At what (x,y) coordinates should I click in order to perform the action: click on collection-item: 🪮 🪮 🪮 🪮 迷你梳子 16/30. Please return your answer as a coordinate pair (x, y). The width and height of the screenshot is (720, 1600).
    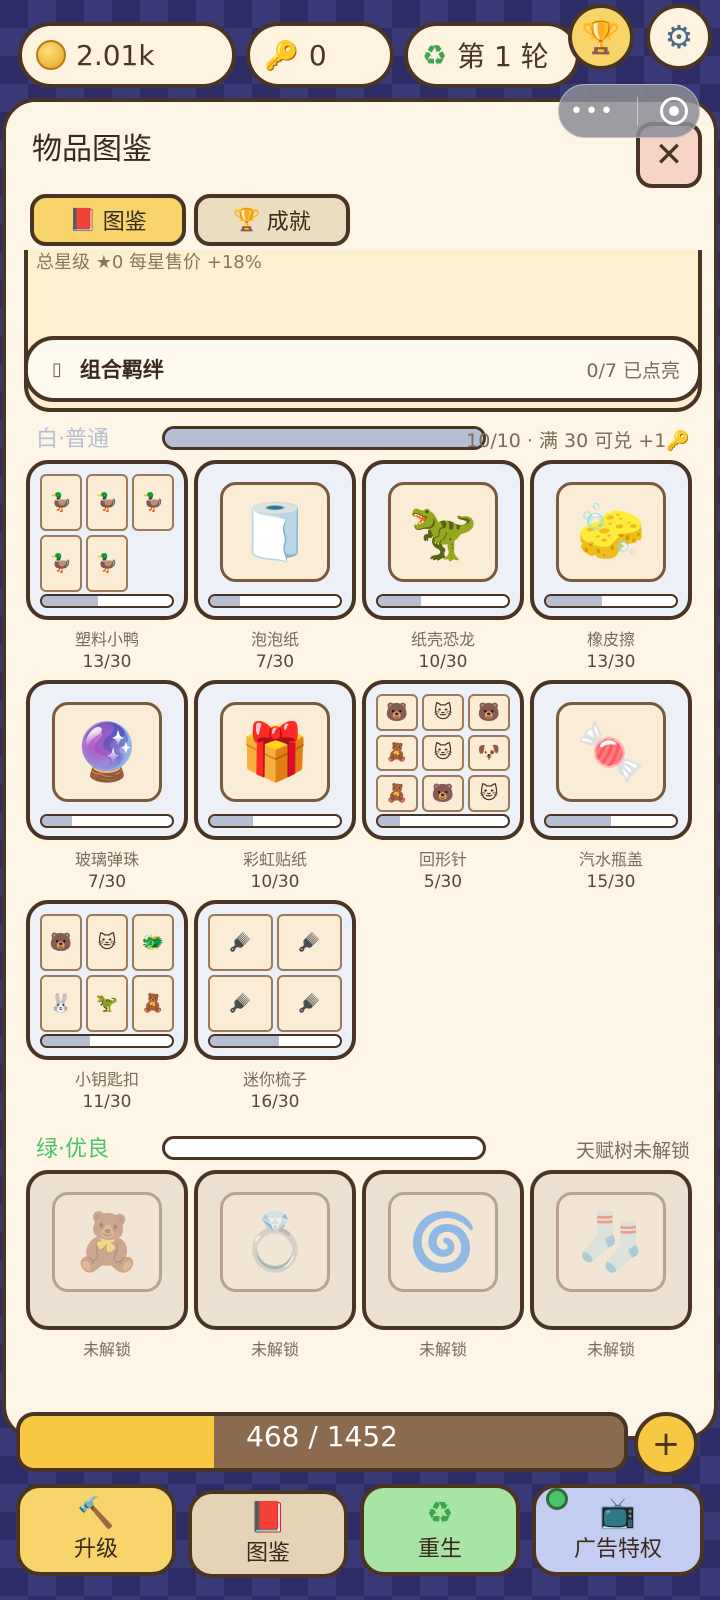
    Looking at the image, I should click on (275, 1006).